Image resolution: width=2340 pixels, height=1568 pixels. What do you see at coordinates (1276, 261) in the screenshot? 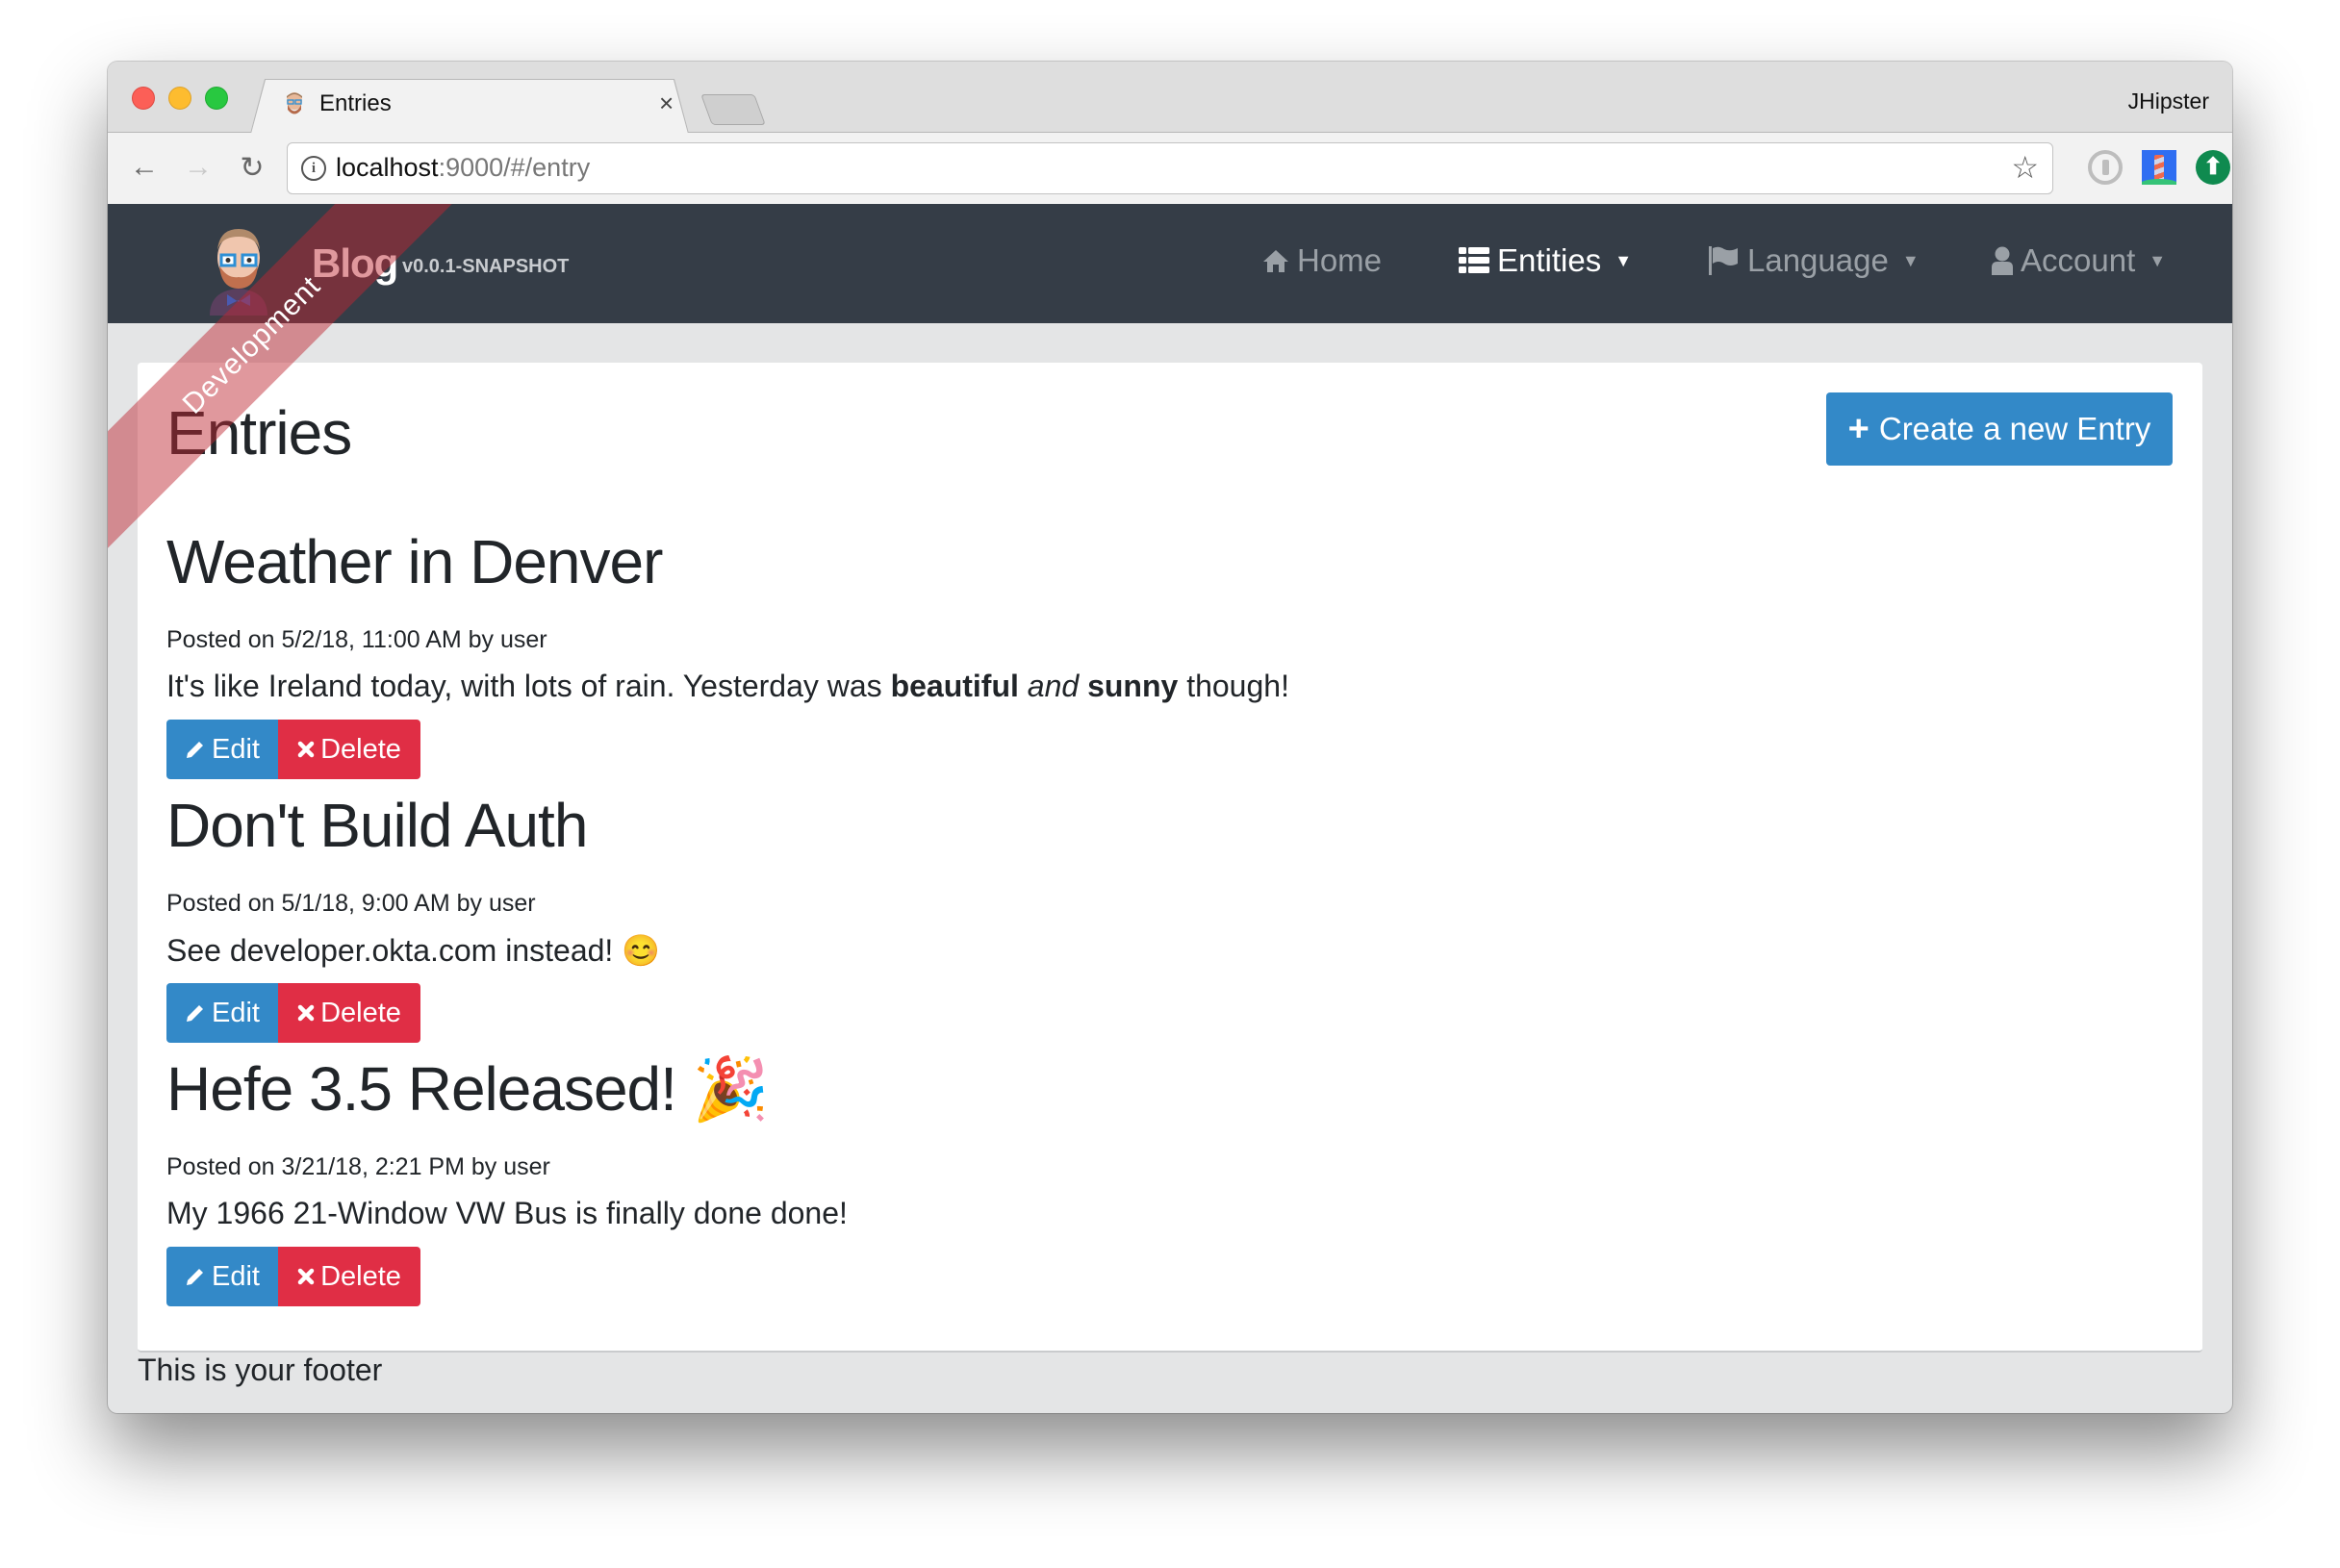
I see `home-icon` at bounding box center [1276, 261].